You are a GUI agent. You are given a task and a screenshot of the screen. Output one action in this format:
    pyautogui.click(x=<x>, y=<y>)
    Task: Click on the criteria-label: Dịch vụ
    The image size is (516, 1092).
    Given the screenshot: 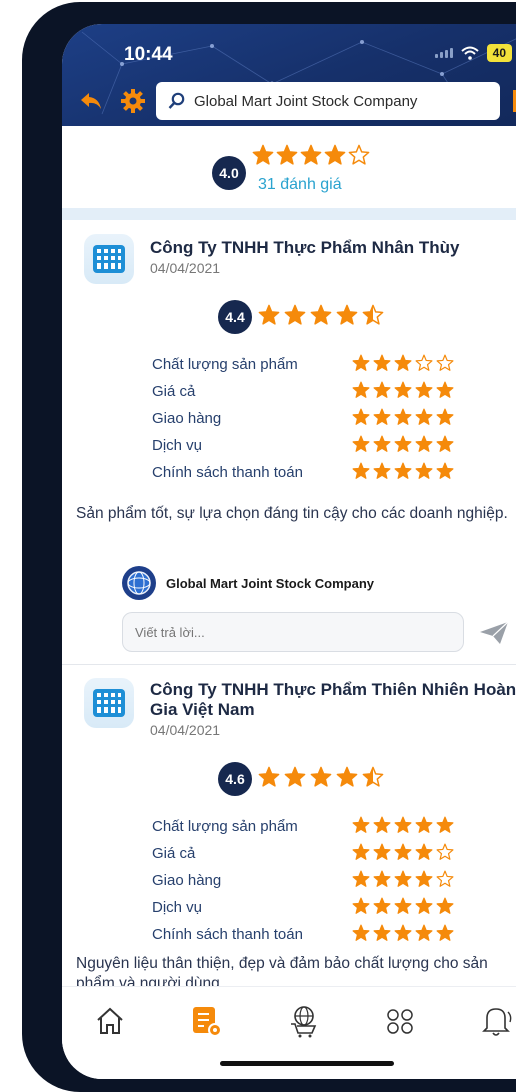 What is the action you would take?
    pyautogui.click(x=177, y=445)
    